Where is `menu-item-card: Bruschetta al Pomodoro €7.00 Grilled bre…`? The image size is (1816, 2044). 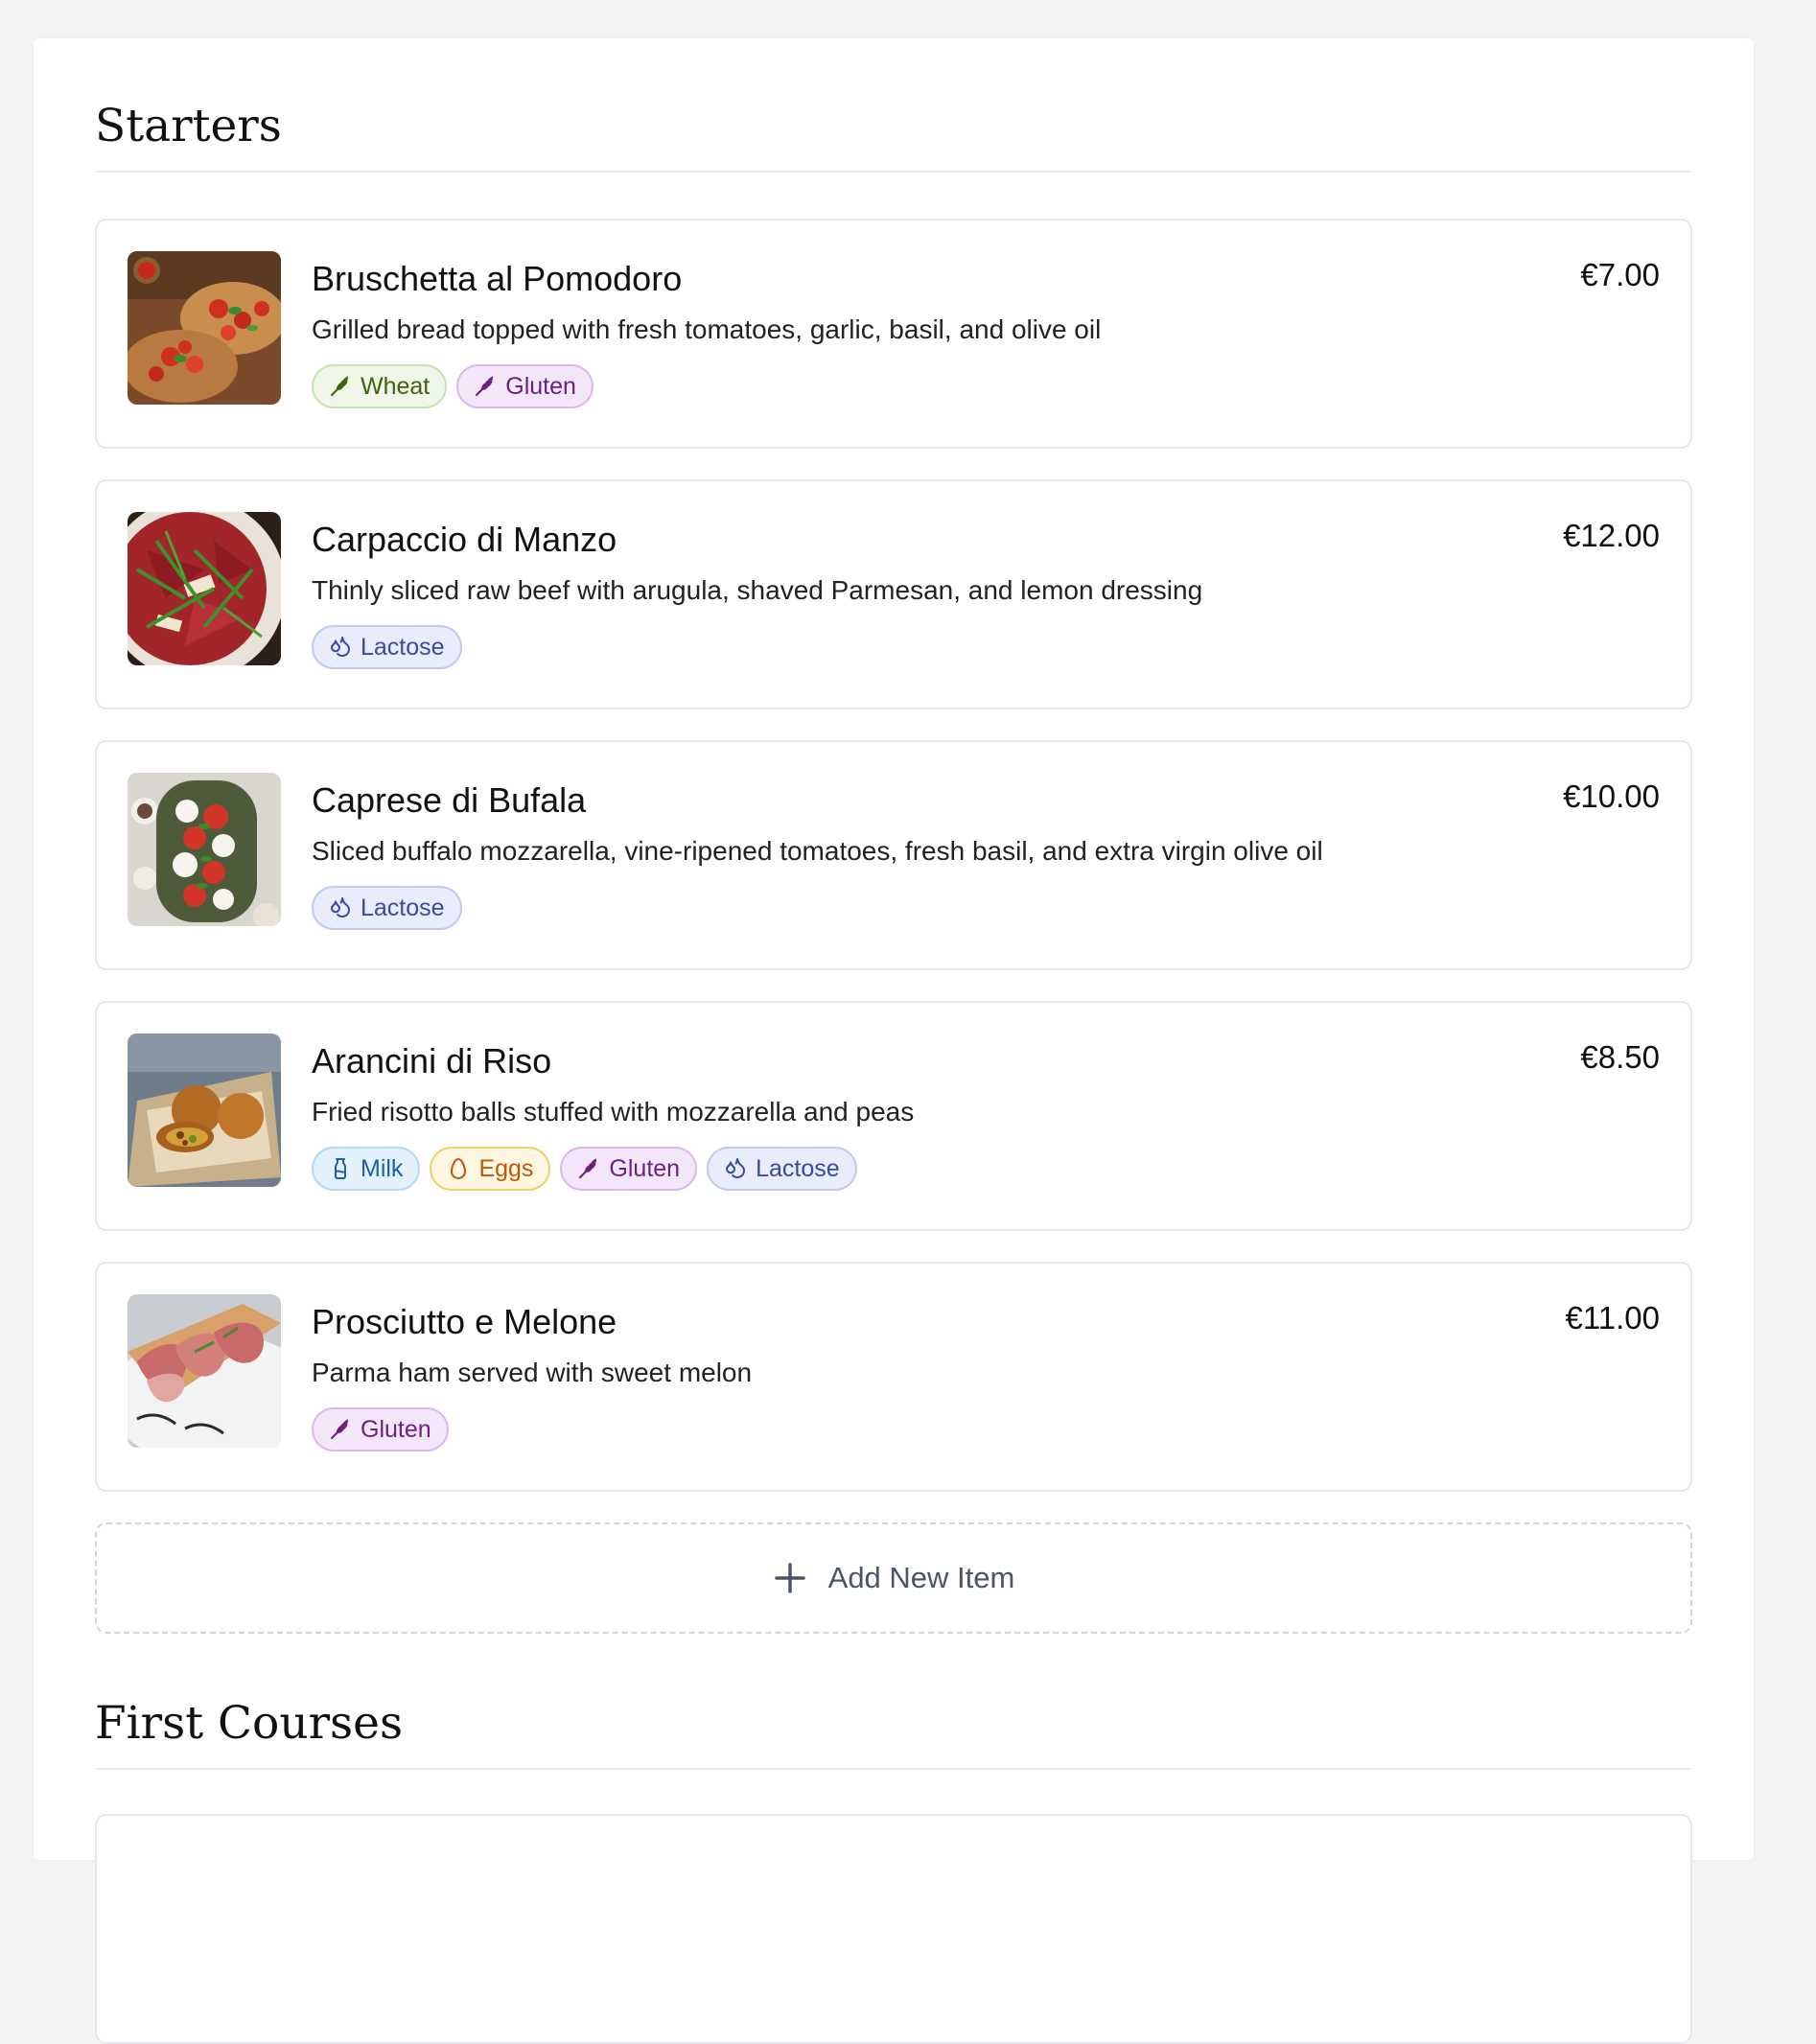
menu-item-card: Bruschetta al Pomodoro €7.00 Grilled bre… is located at coordinates (893, 334).